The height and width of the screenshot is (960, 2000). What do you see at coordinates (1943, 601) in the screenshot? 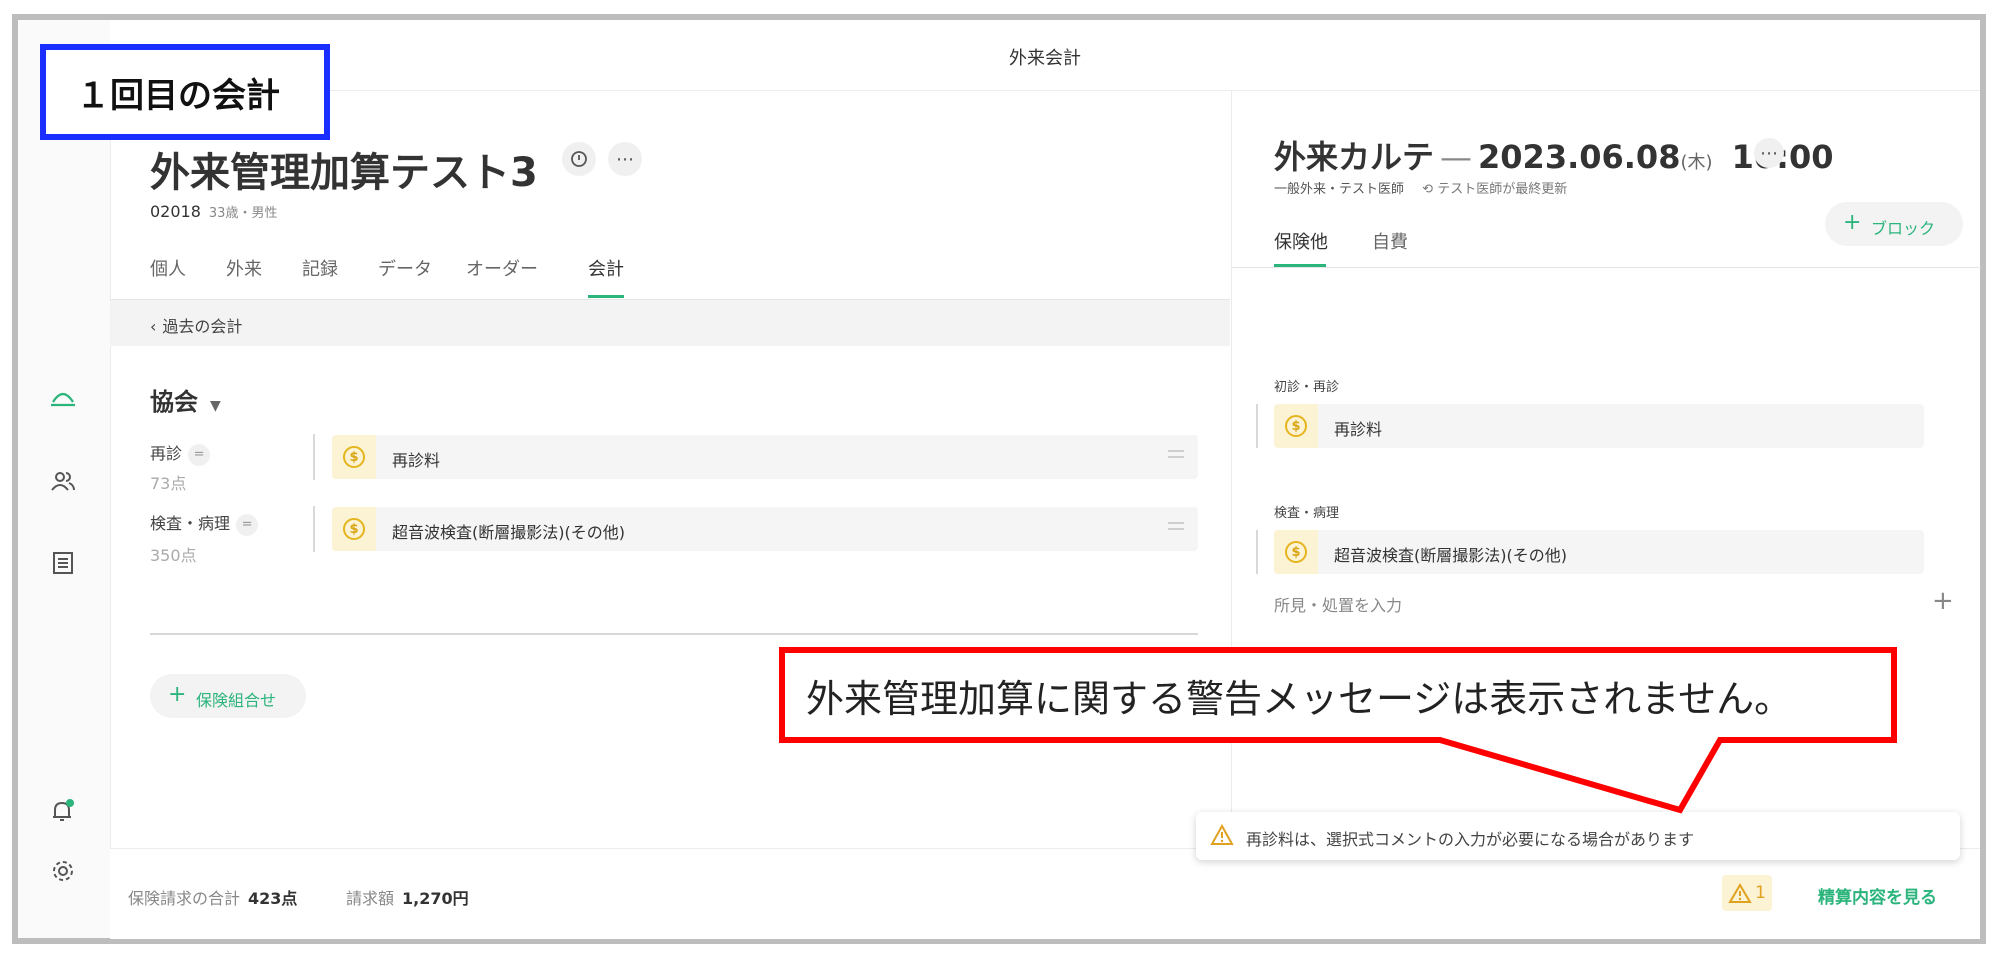
I see `add-finding-icon: +` at bounding box center [1943, 601].